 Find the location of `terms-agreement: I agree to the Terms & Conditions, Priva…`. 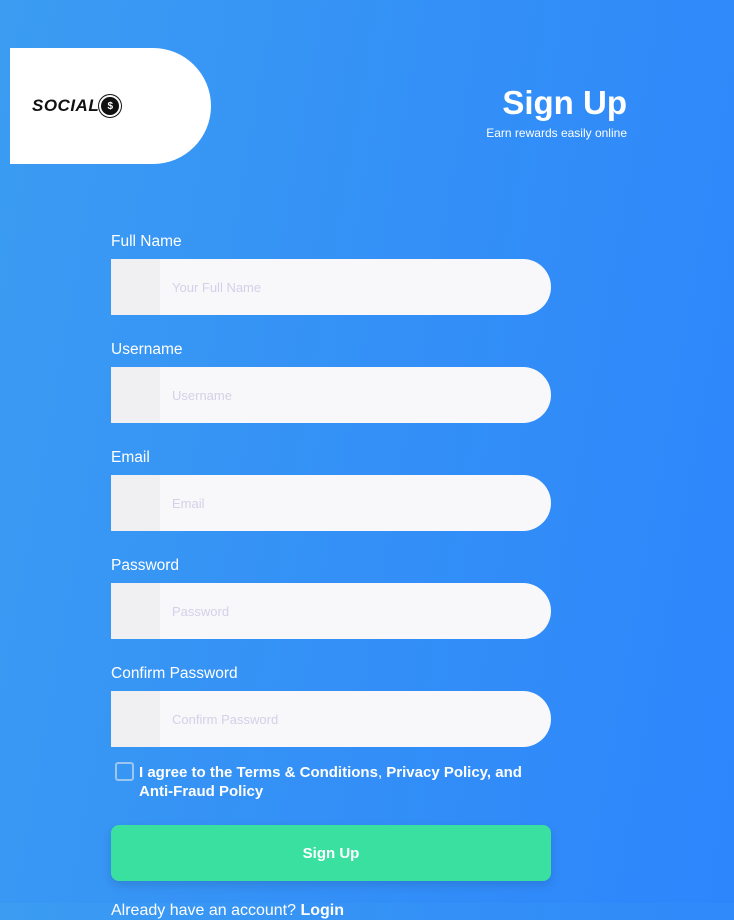

terms-agreement: I agree to the Terms & Conditions, Priva… is located at coordinates (333, 781).